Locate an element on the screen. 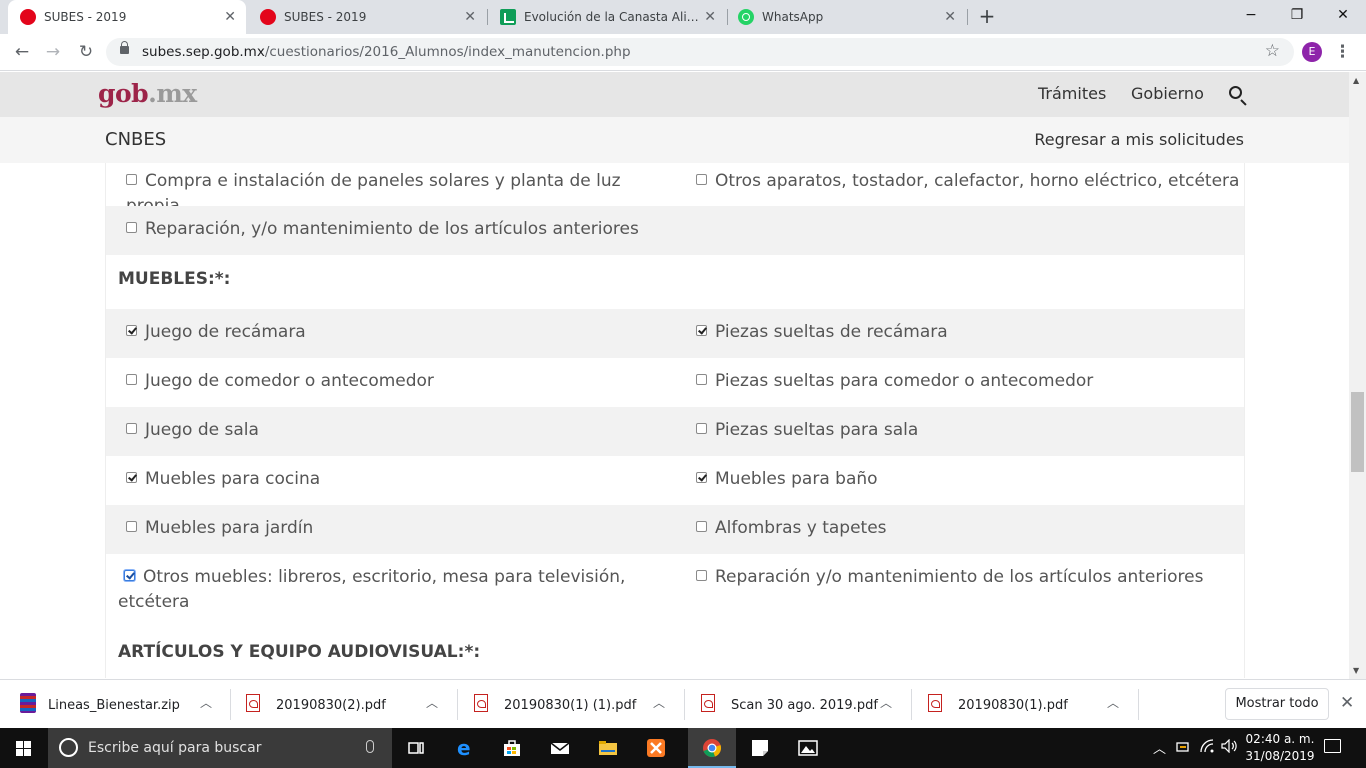  browser-menu-icon: ⋮ is located at coordinates (1342, 52).